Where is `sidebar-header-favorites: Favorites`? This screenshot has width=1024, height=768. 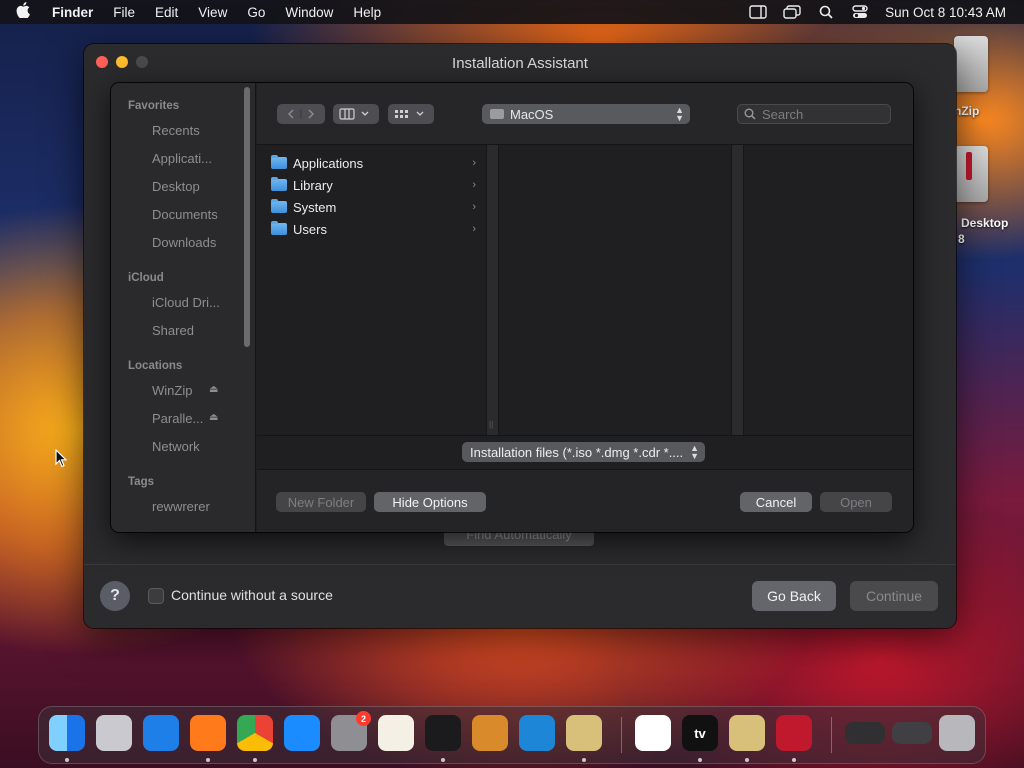 sidebar-header-favorites: Favorites is located at coordinates (154, 106).